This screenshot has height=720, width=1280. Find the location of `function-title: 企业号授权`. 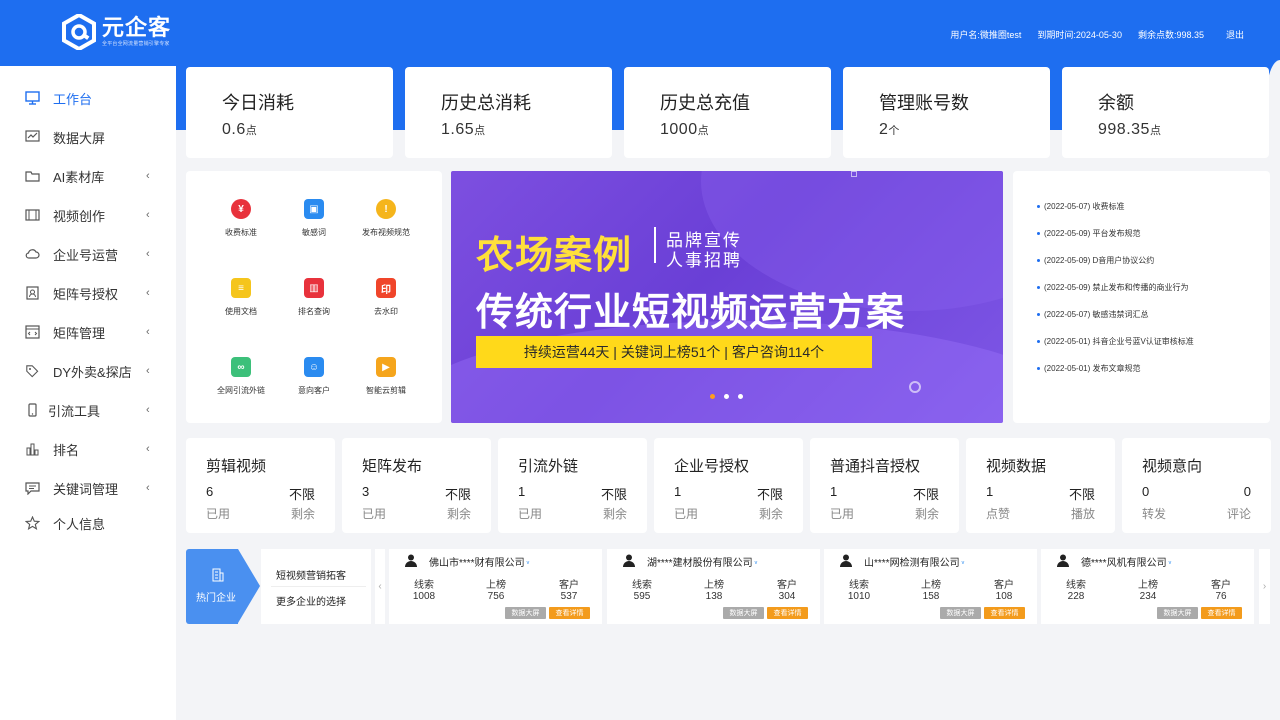

function-title: 企业号授权 is located at coordinates (712, 466).